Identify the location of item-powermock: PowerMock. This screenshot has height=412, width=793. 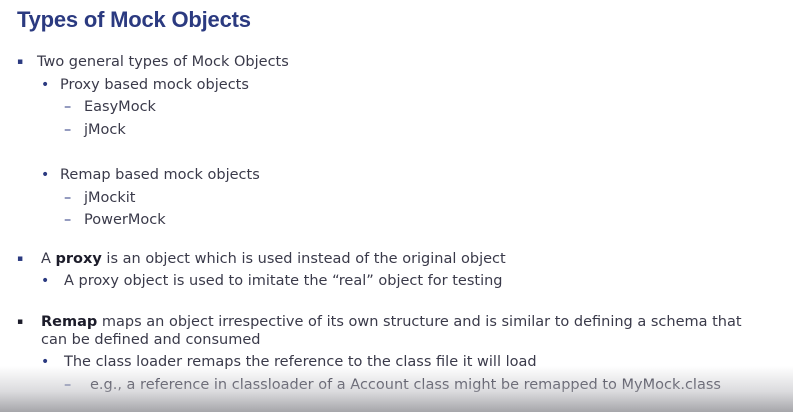
(125, 220).